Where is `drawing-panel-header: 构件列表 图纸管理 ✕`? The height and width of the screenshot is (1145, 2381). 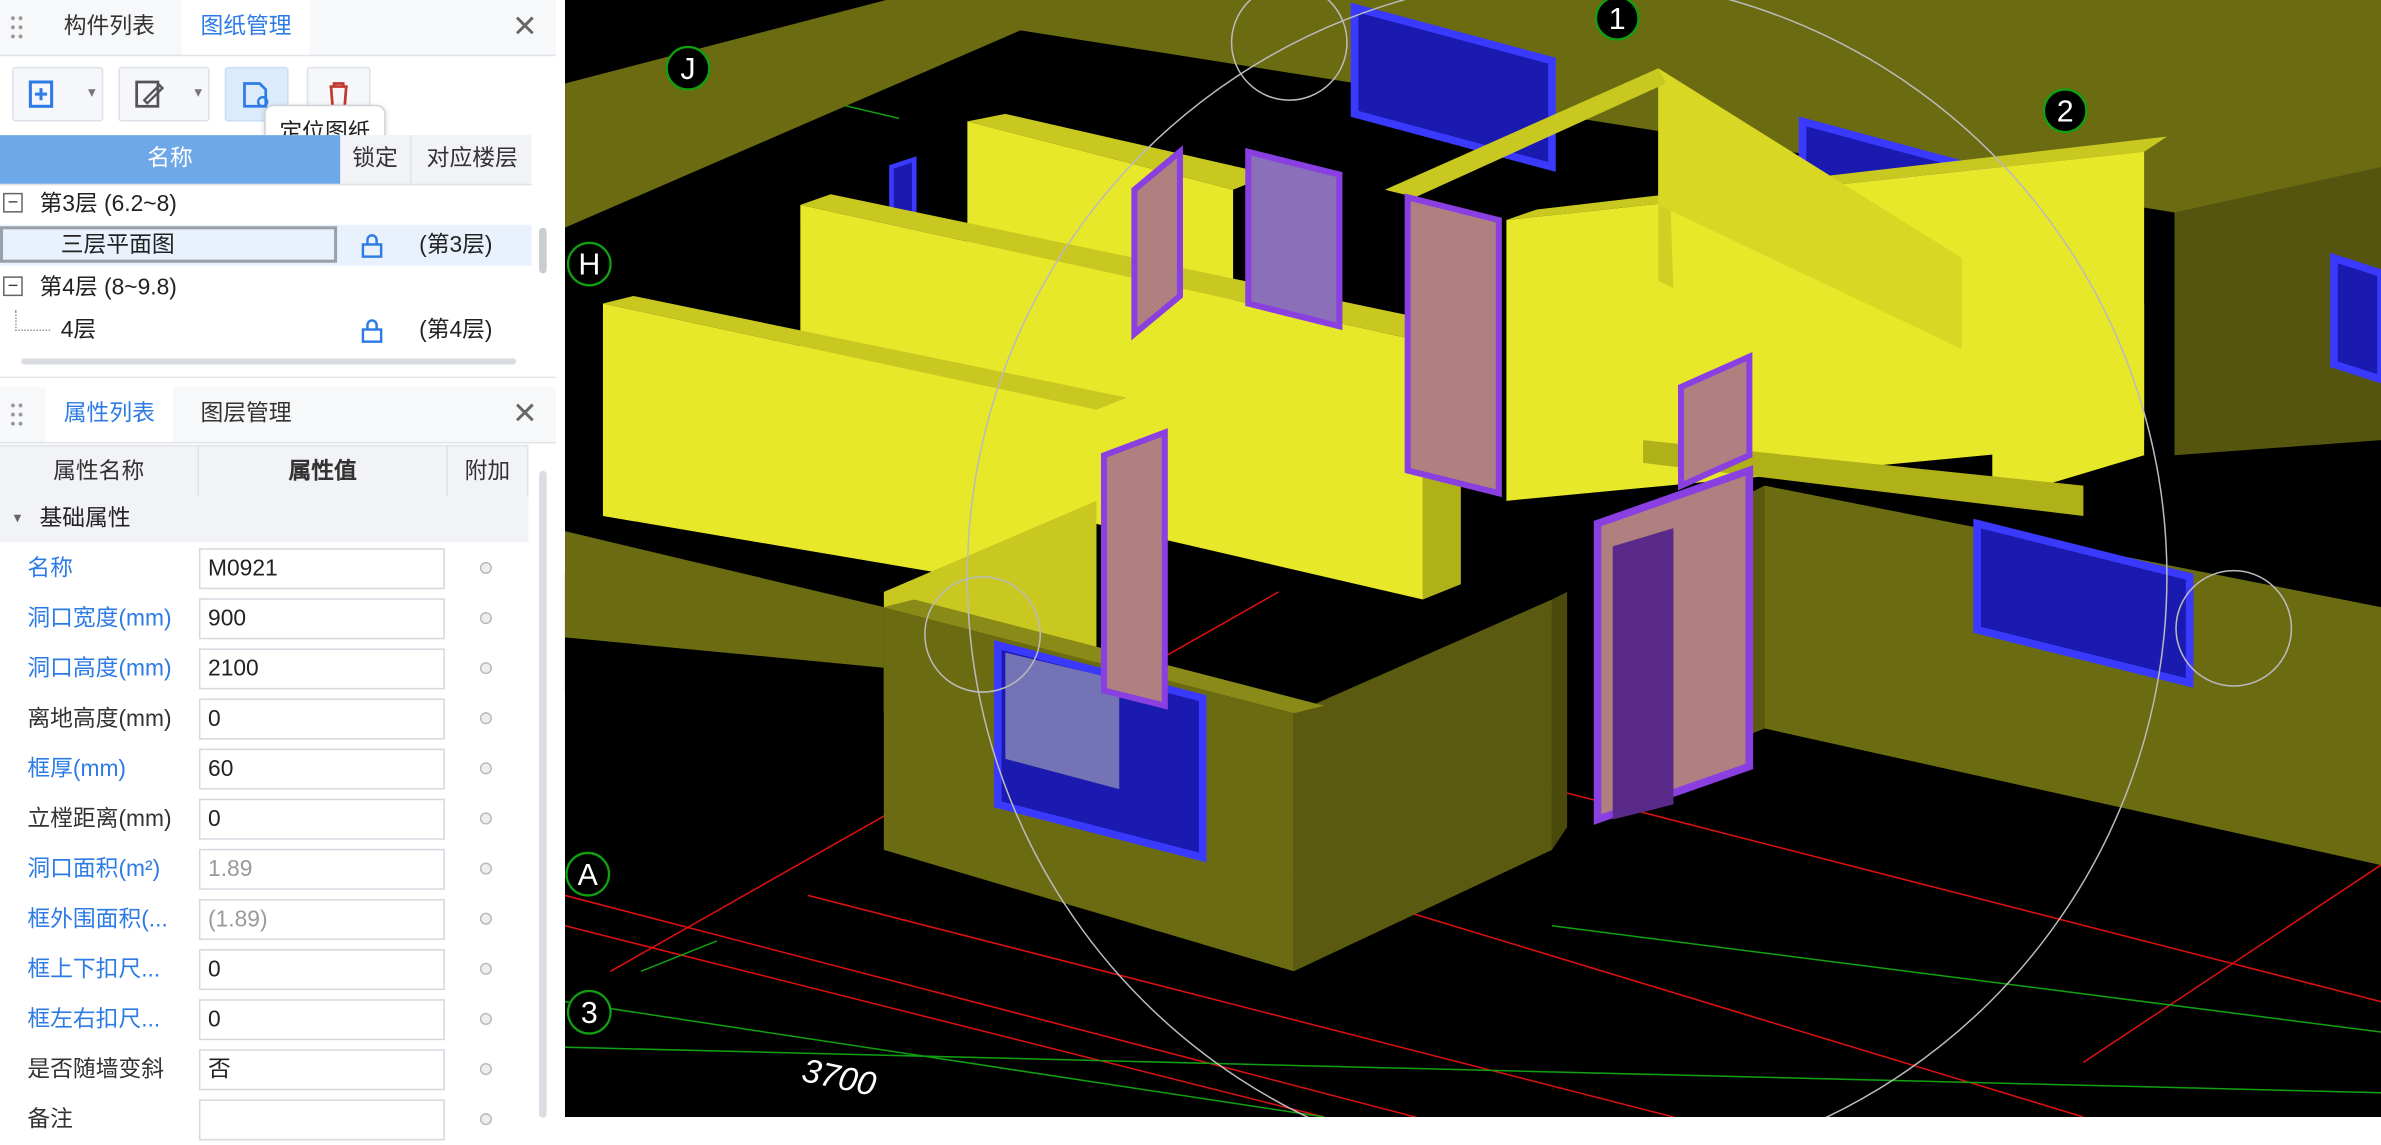
drawing-panel-header: 构件列表 图纸管理 ✕ is located at coordinates (278, 28).